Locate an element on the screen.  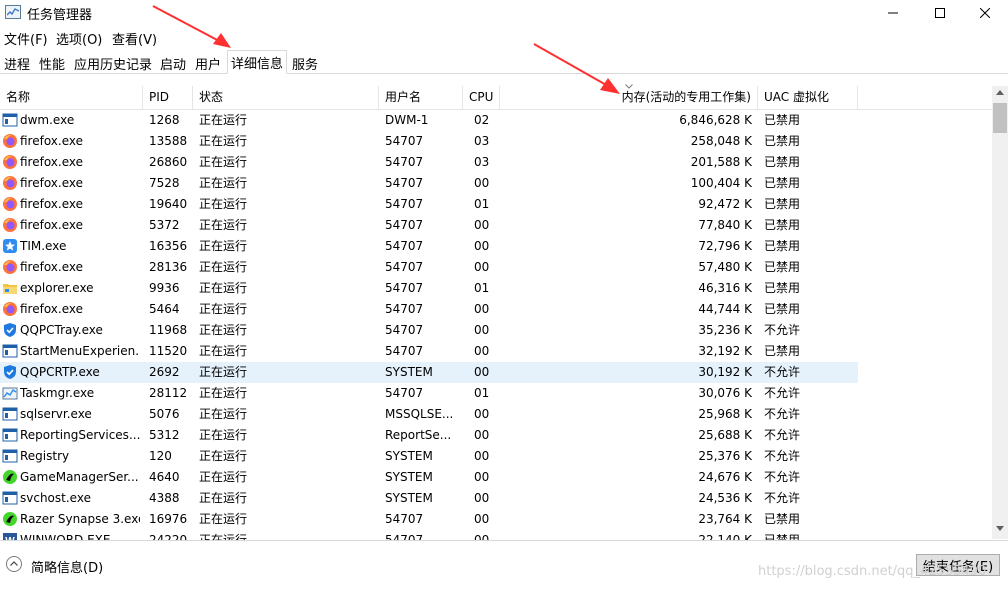
tab-services: 服务 is located at coordinates (305, 63).